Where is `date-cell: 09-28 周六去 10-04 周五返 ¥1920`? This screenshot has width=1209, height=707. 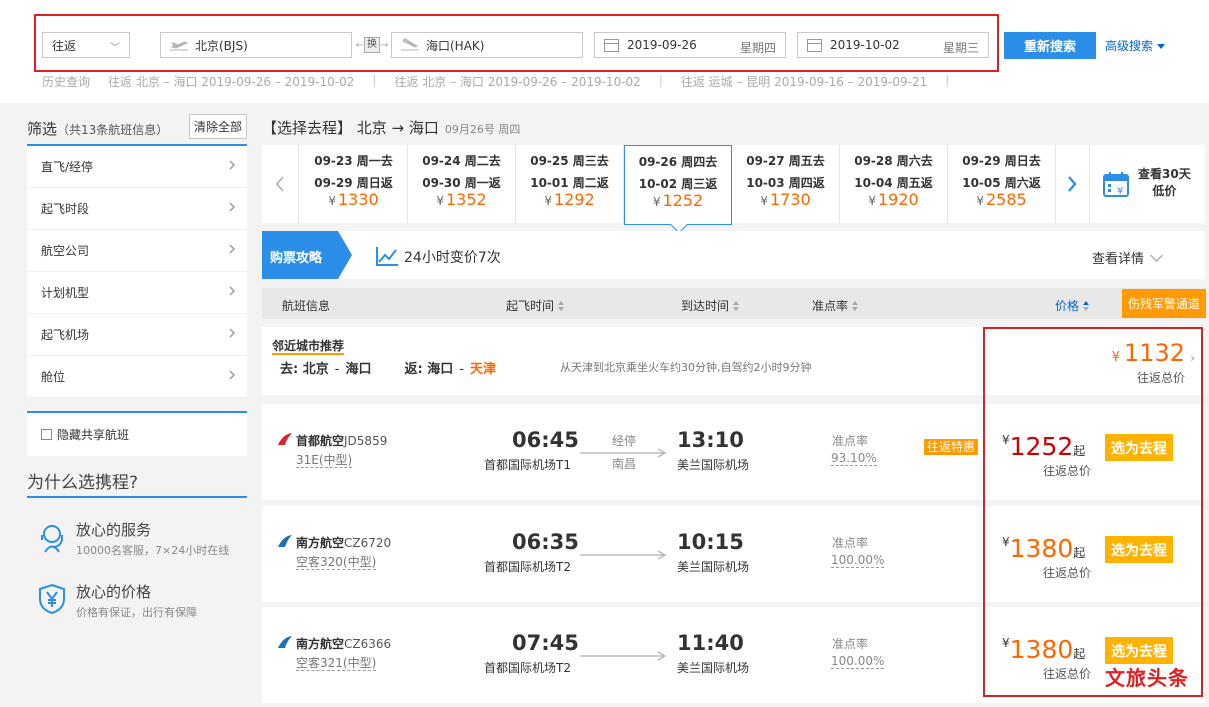 date-cell: 09-28 周六去 10-04 周五返 ¥1920 is located at coordinates (894, 184).